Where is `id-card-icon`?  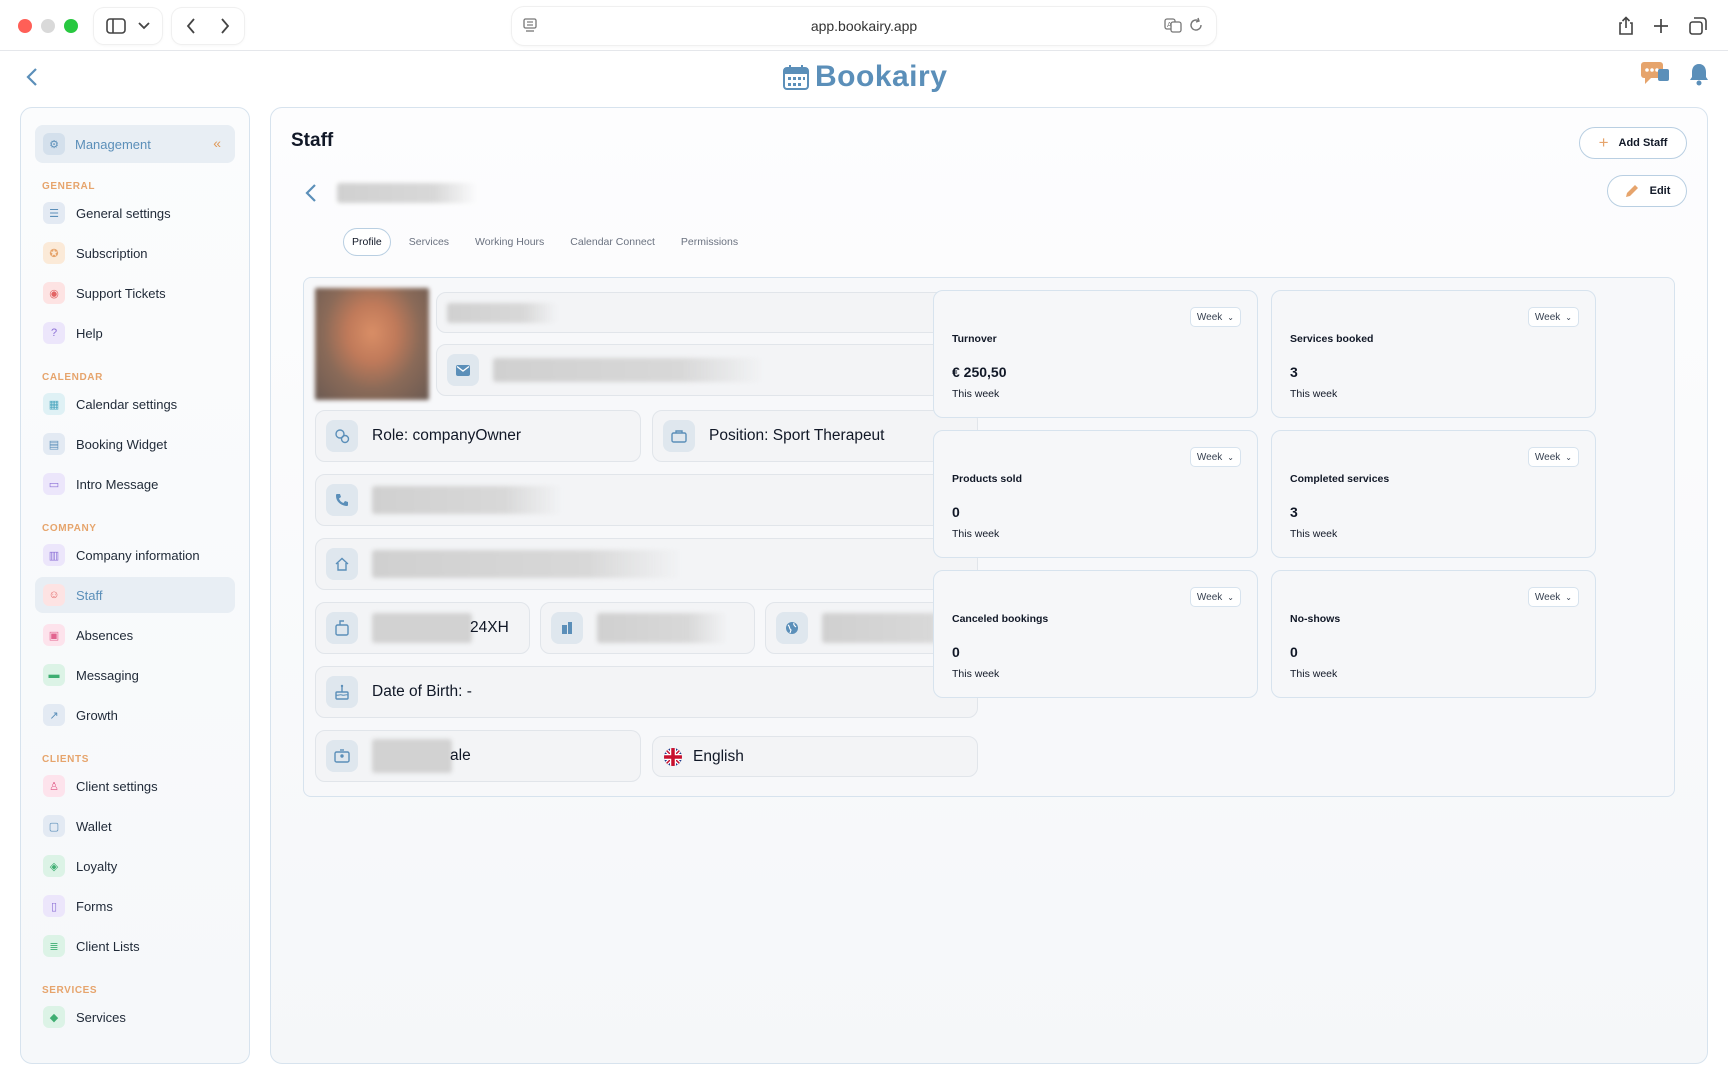 id-card-icon is located at coordinates (342, 756).